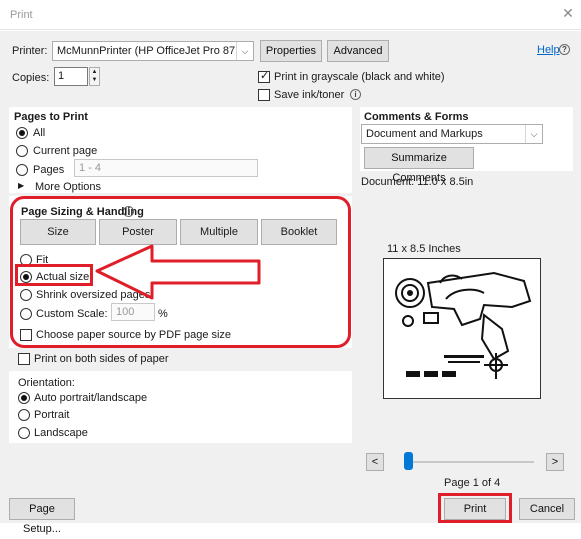  I want to click on landscape-radio, so click(24, 433).